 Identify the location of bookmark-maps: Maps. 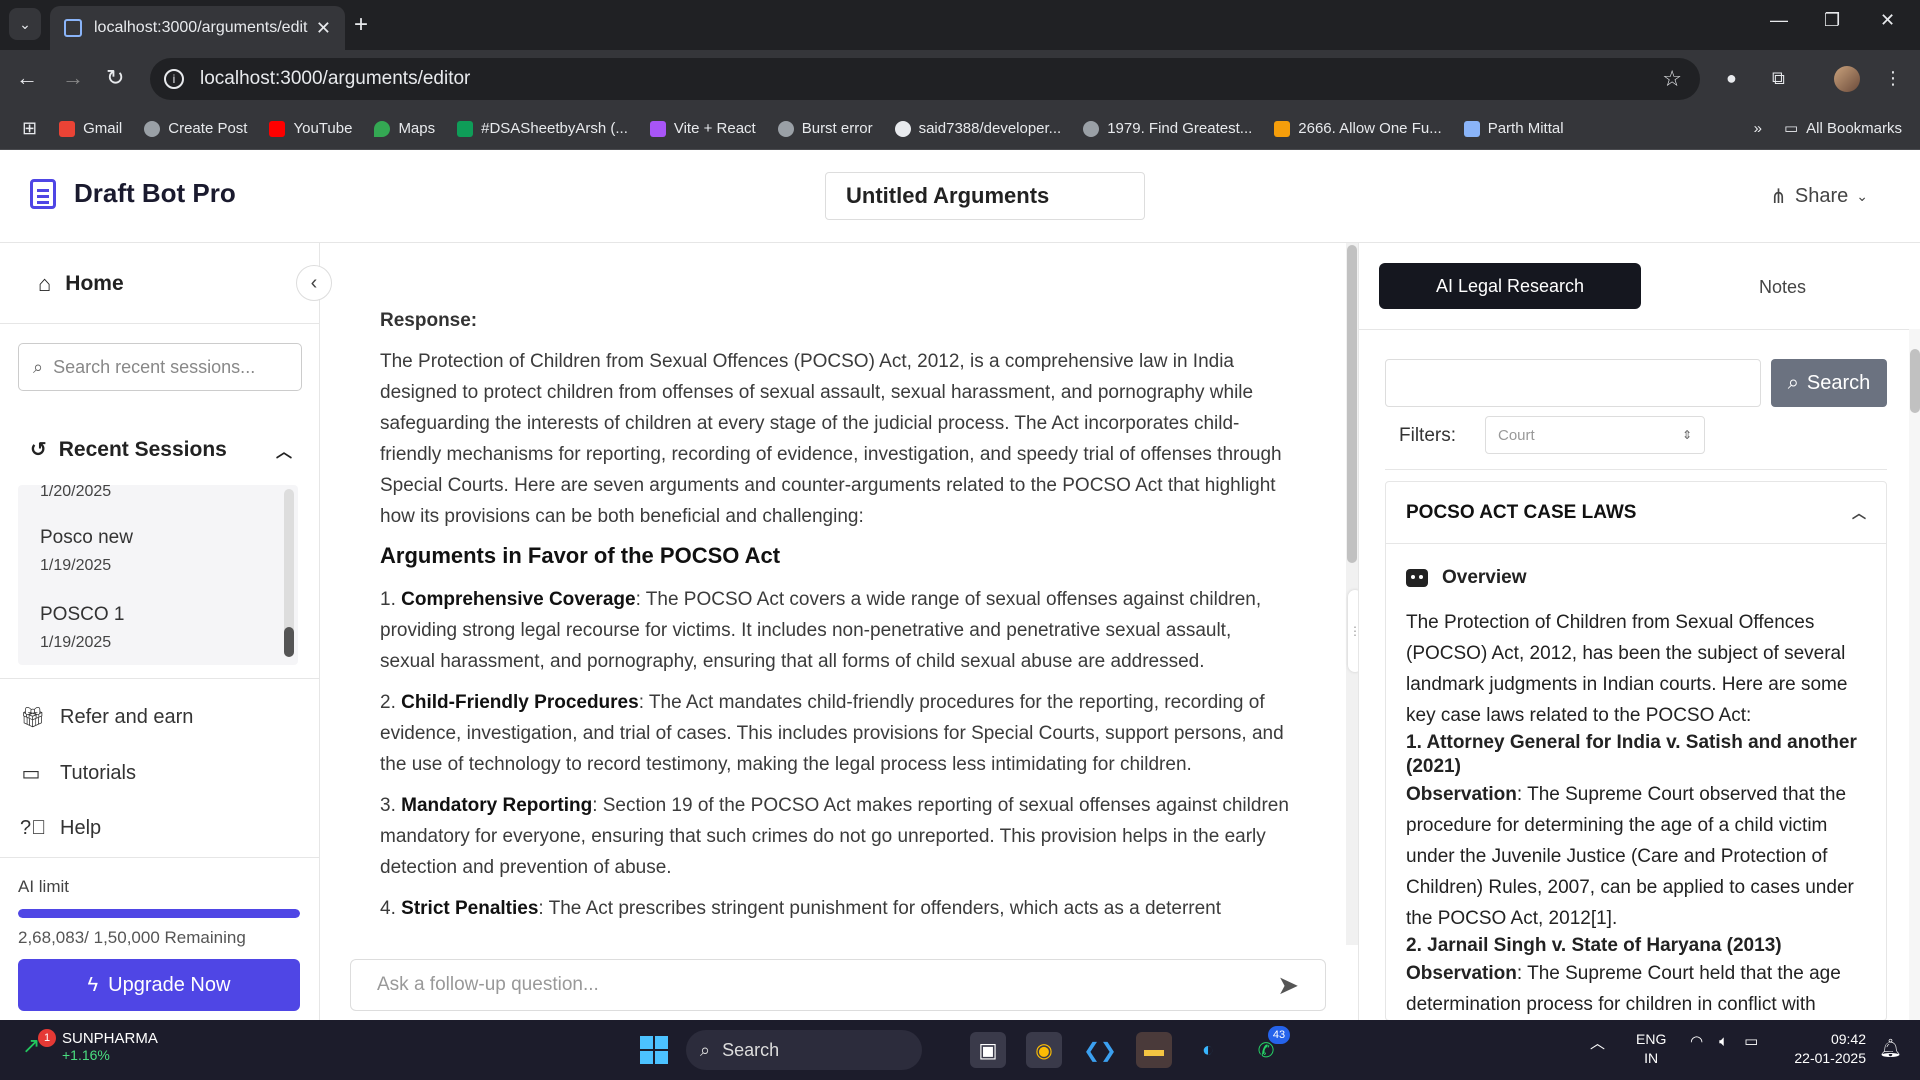
(404, 128).